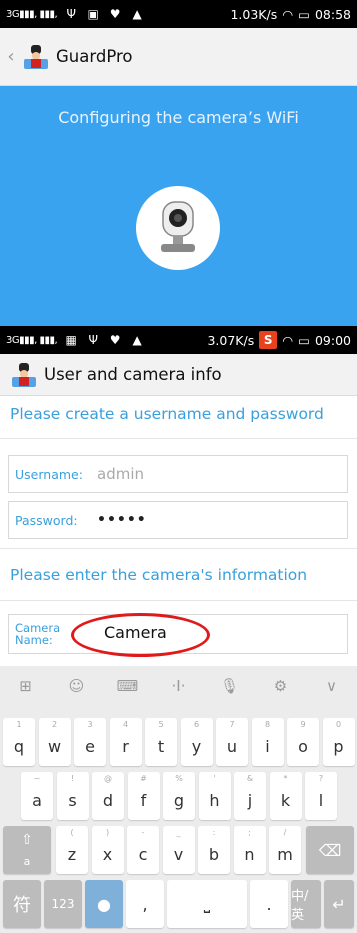  I want to click on backspace-key: ⌫, so click(330, 850).